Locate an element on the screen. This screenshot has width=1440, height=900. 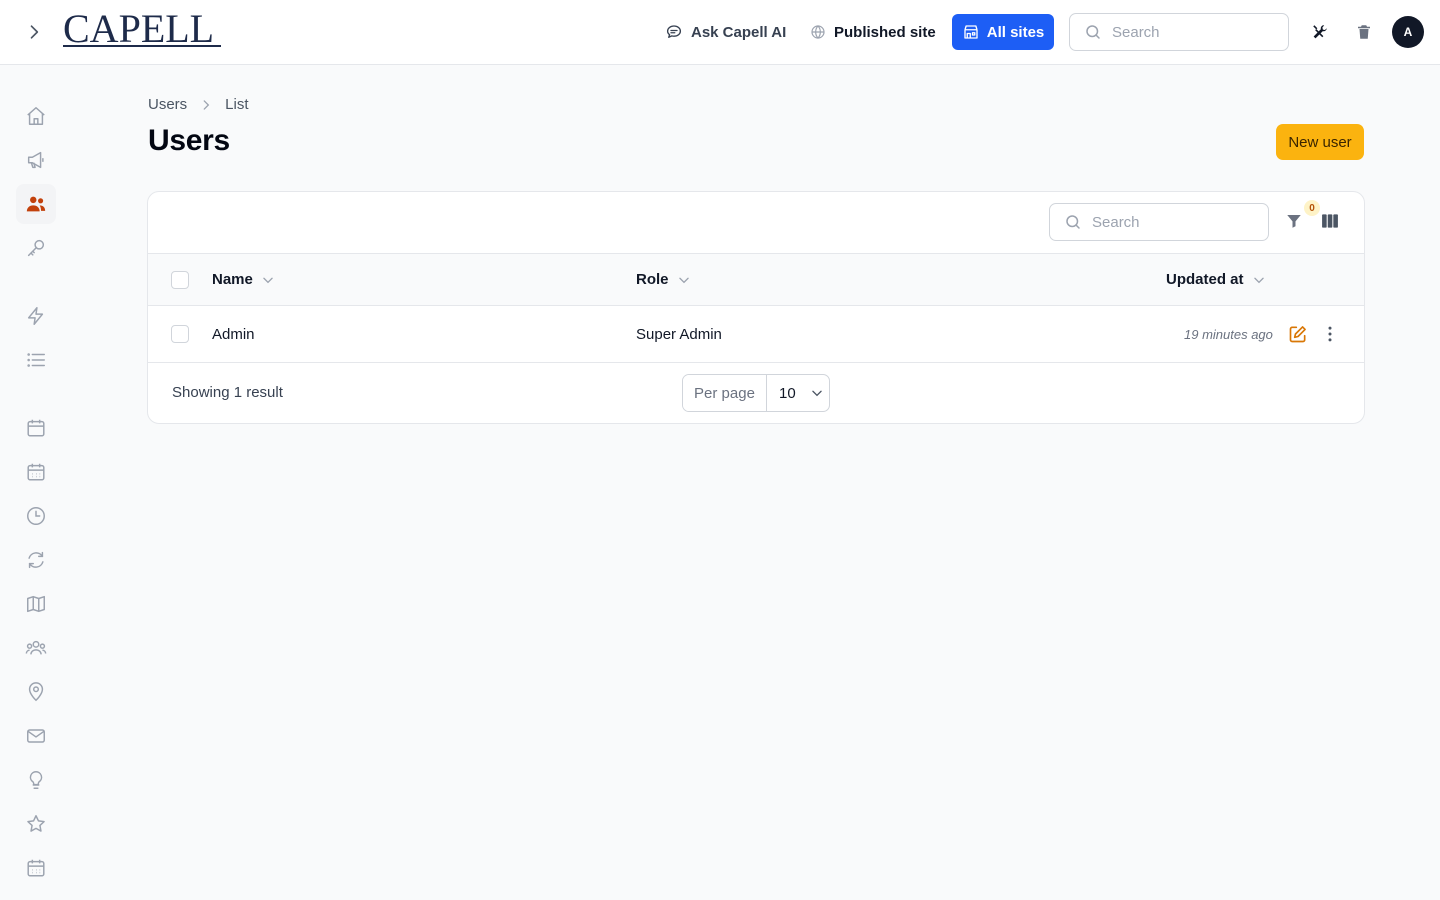
breadcrumb: Users List is located at coordinates (198, 104).